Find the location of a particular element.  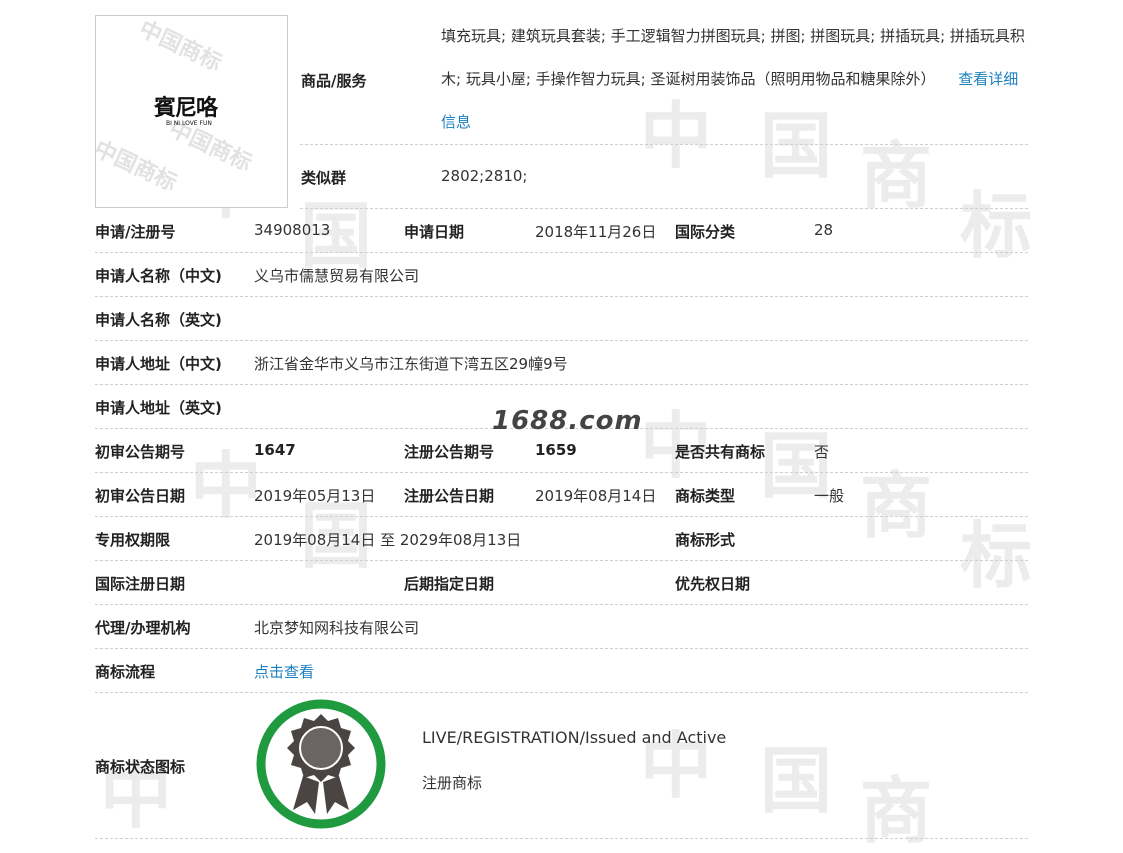

reg-row: 申请/注册号 34908013 申请日期 2018年11月26日 国际分类 28 is located at coordinates (561, 230).